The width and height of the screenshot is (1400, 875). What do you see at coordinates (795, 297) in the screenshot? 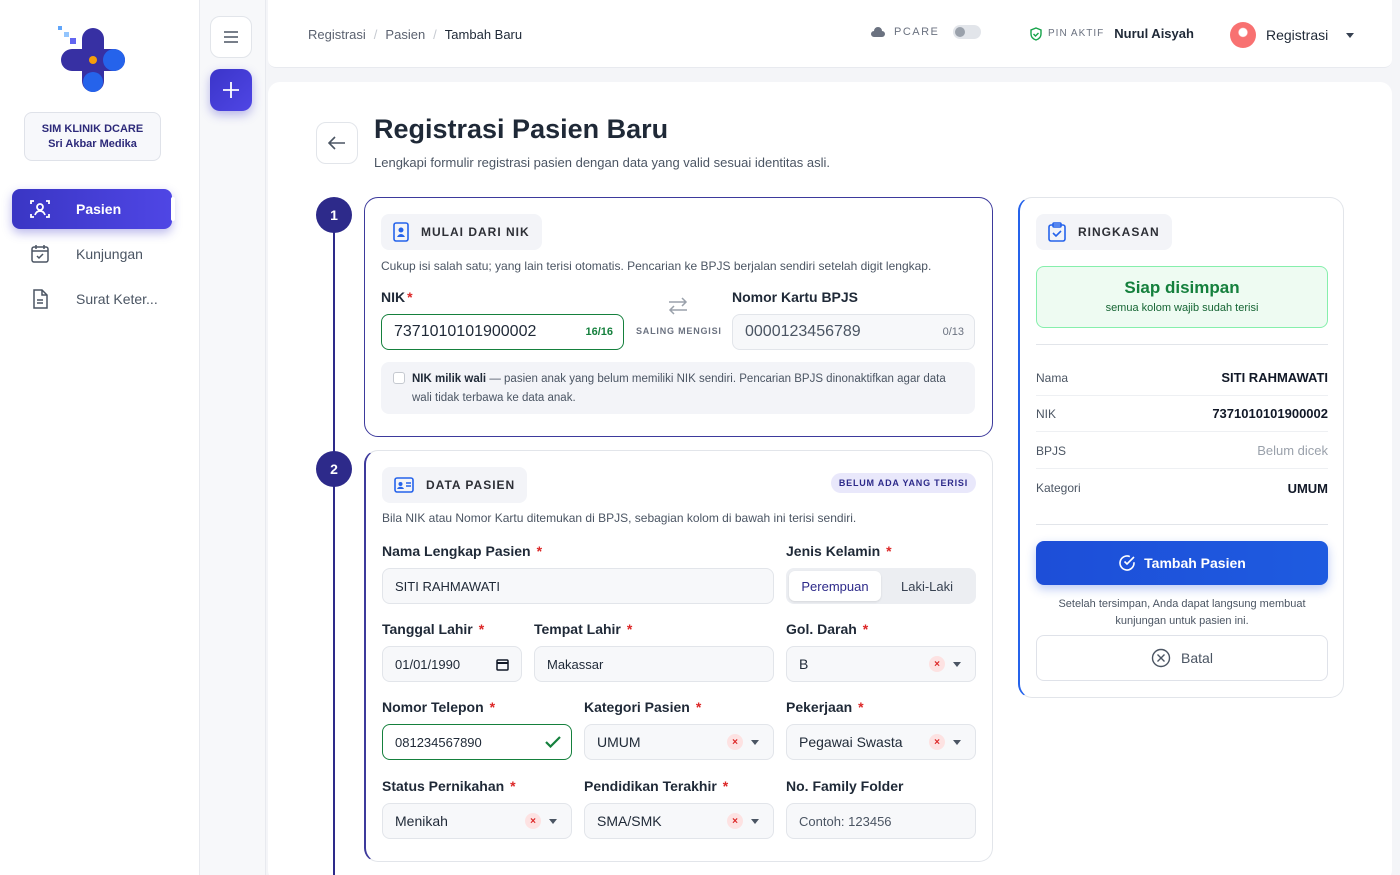
I see `bpjs-label: Nomor Kartu BPJS` at bounding box center [795, 297].